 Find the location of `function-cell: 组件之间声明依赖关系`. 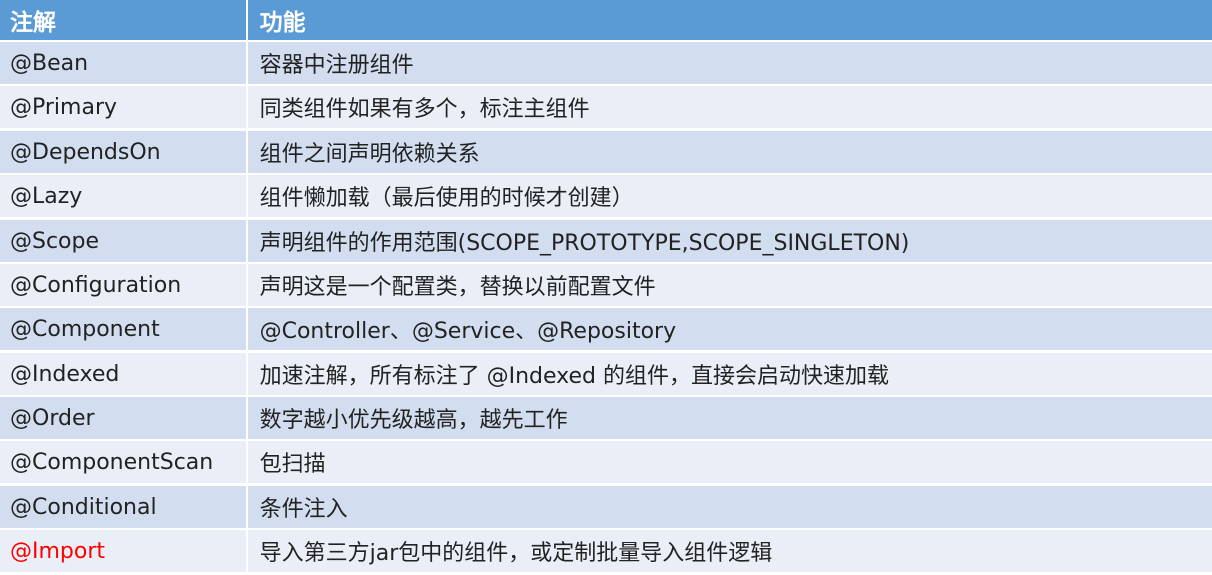

function-cell: 组件之间声明依赖关系 is located at coordinates (729, 152).